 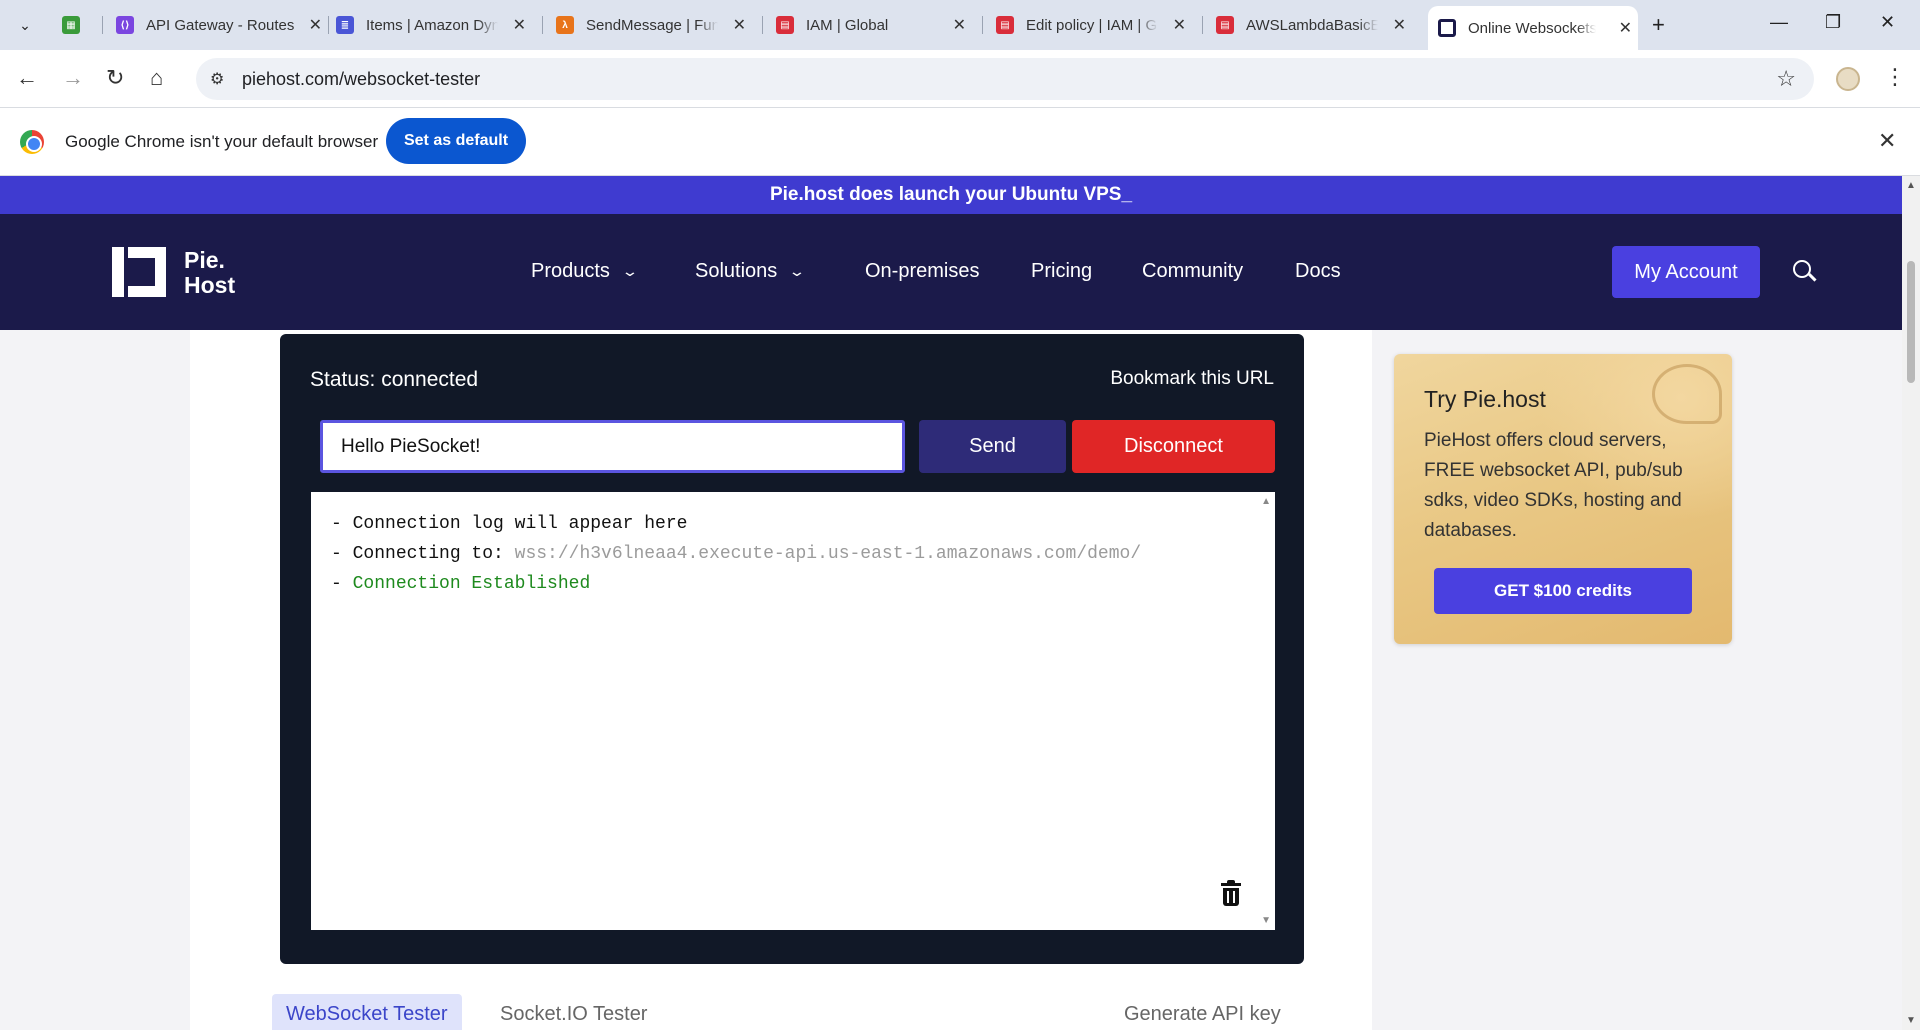 What do you see at coordinates (156, 78) in the screenshot?
I see `home-icon: ⌂` at bounding box center [156, 78].